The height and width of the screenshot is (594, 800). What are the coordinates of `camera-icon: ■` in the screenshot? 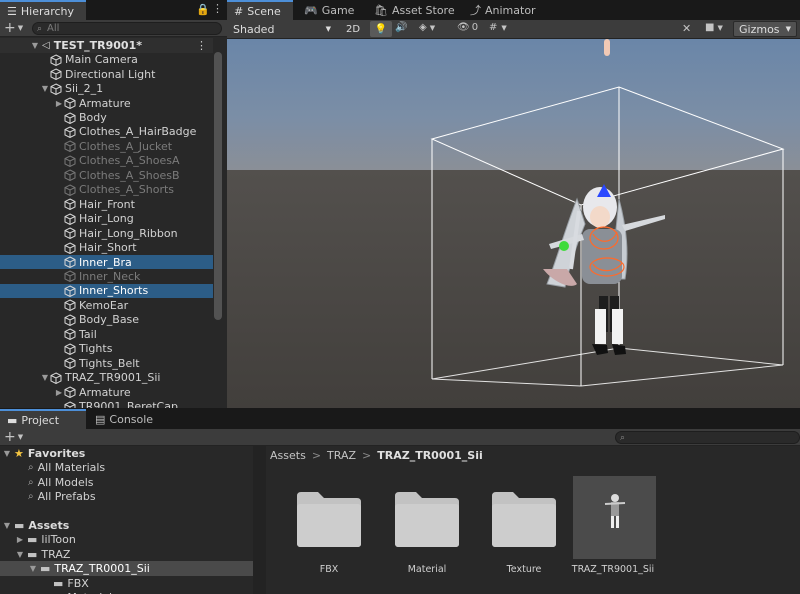 It's located at (710, 27).